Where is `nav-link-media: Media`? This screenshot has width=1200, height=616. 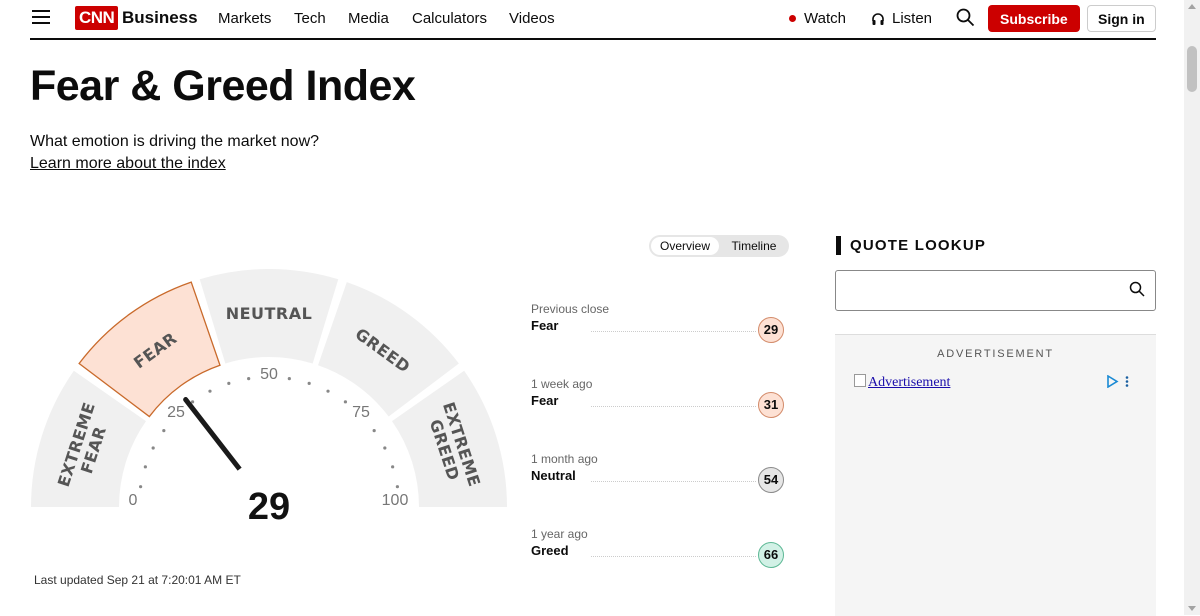
nav-link-media: Media is located at coordinates (368, 18).